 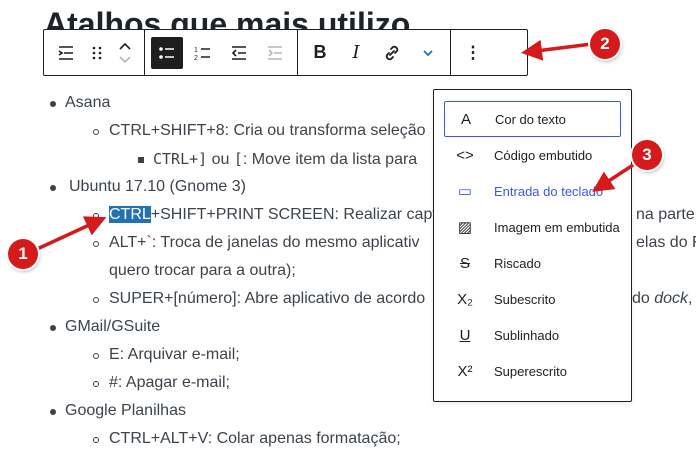 I want to click on list-item-ubuntu-2-tail: elas do F, so click(x=666, y=242).